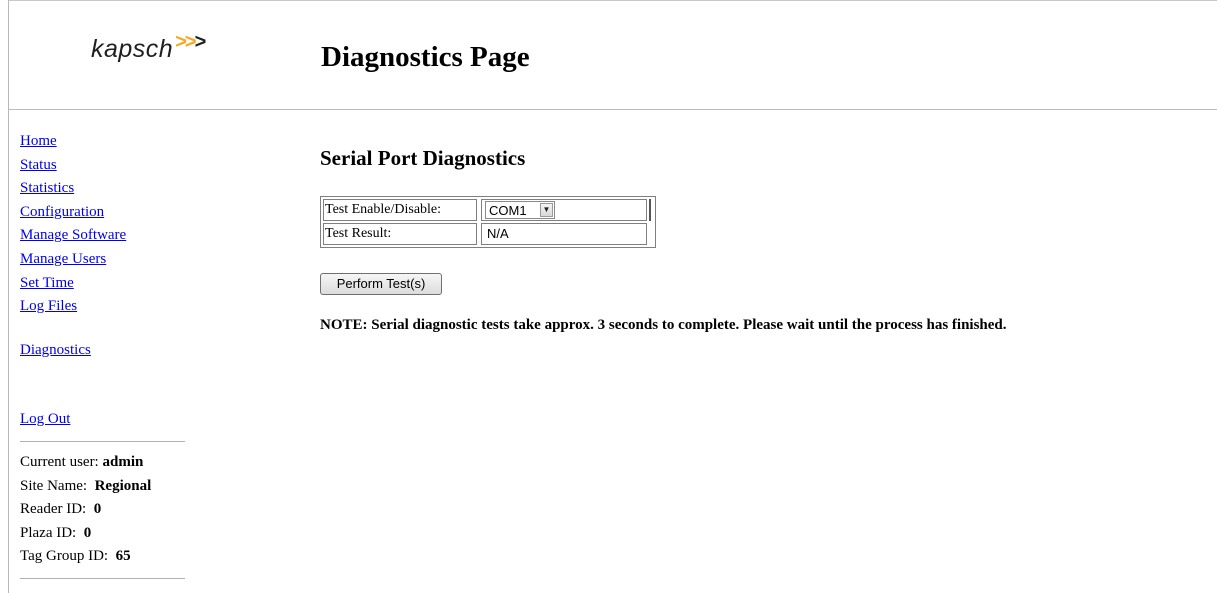  I want to click on nav-link-manage-software: Manage Software, so click(105, 236).